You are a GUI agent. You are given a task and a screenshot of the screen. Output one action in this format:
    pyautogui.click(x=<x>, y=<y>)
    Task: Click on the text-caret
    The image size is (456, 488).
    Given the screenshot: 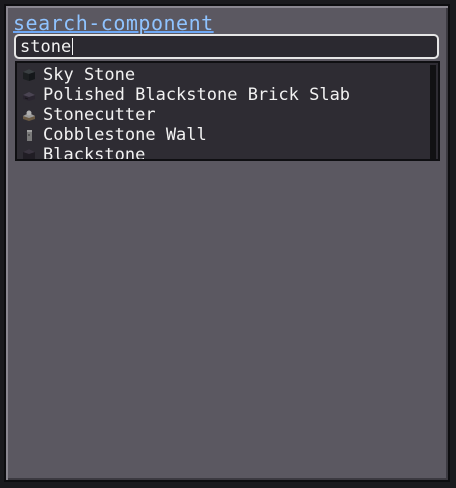 What is the action you would take?
    pyautogui.click(x=73, y=46)
    